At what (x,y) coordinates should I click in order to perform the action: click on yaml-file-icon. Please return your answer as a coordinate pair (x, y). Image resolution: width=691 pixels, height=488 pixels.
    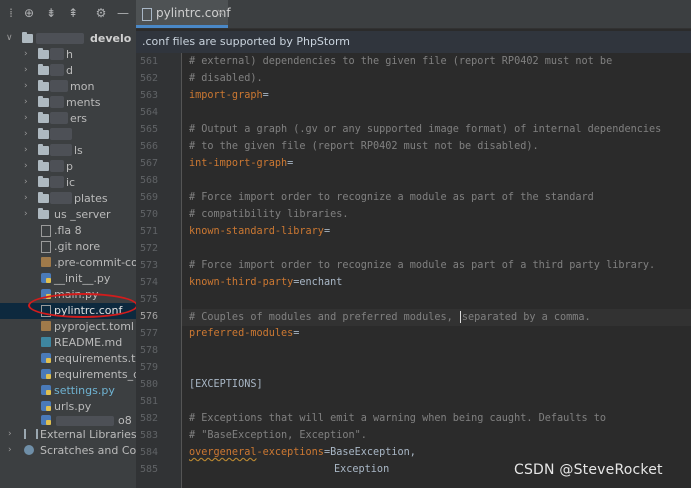
    Looking at the image, I should click on (46, 262).